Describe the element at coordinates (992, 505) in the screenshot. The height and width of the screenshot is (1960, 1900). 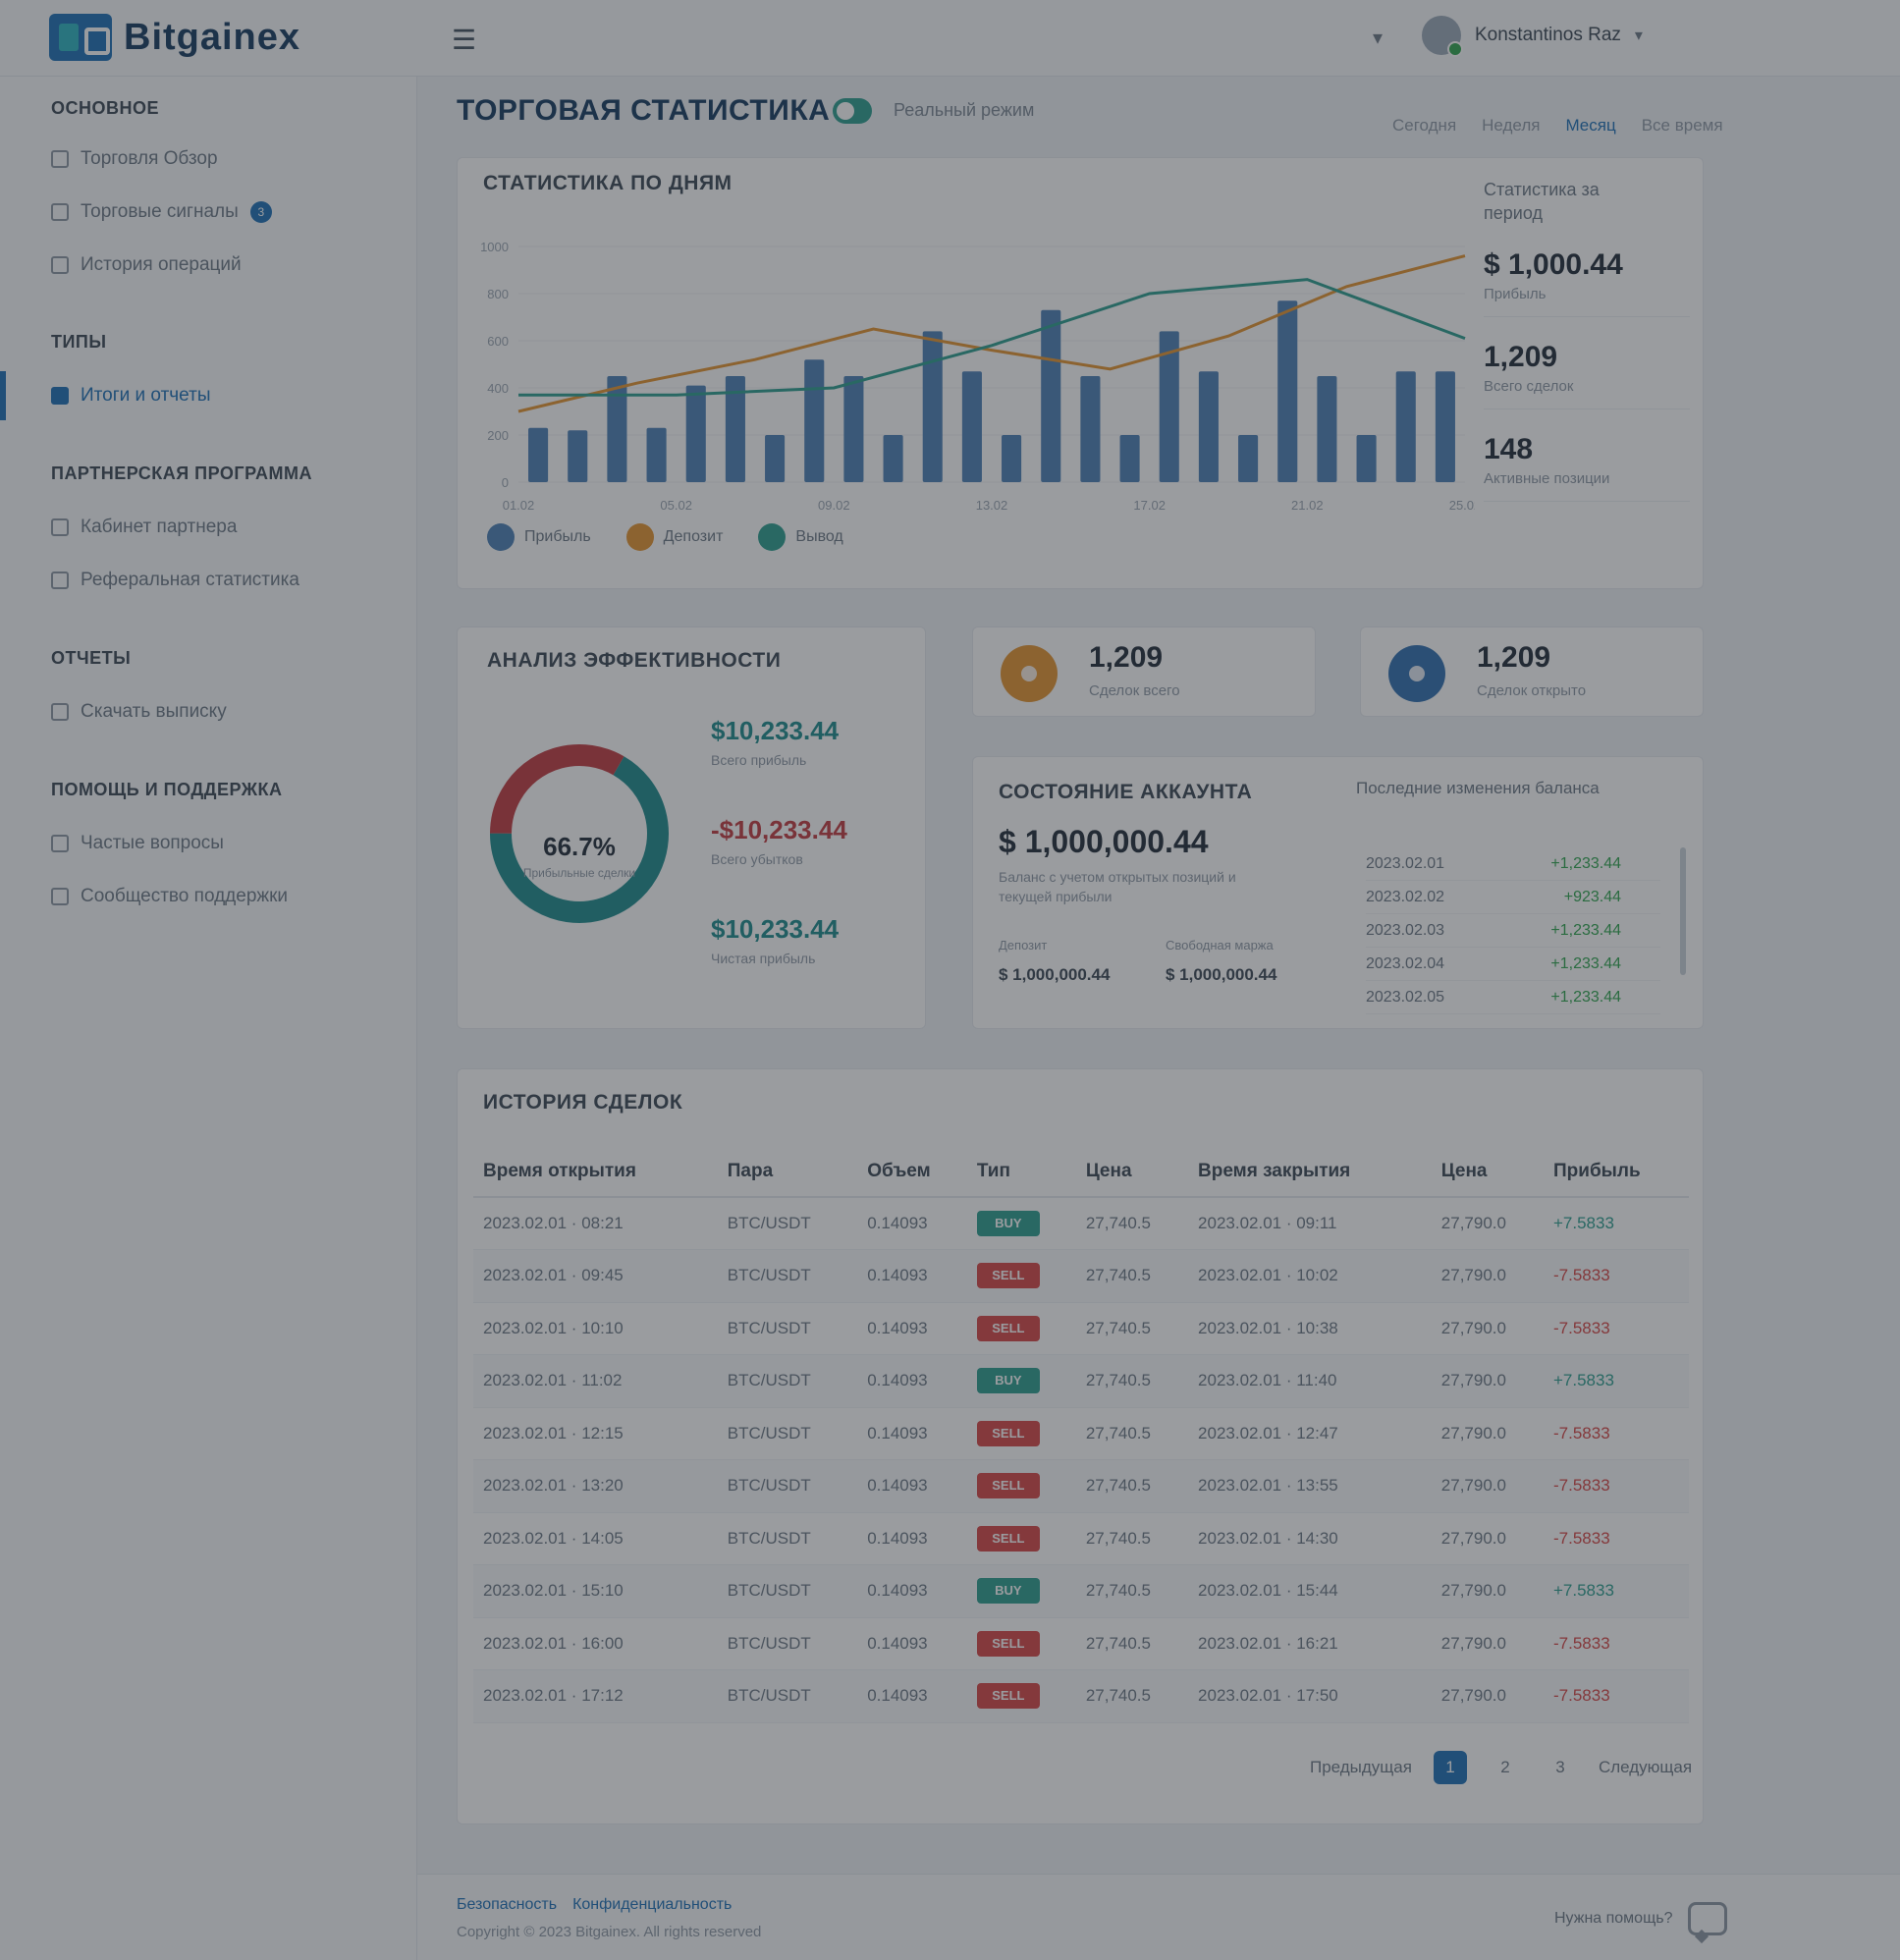
I see `x-tick-label: 13.02` at that location.